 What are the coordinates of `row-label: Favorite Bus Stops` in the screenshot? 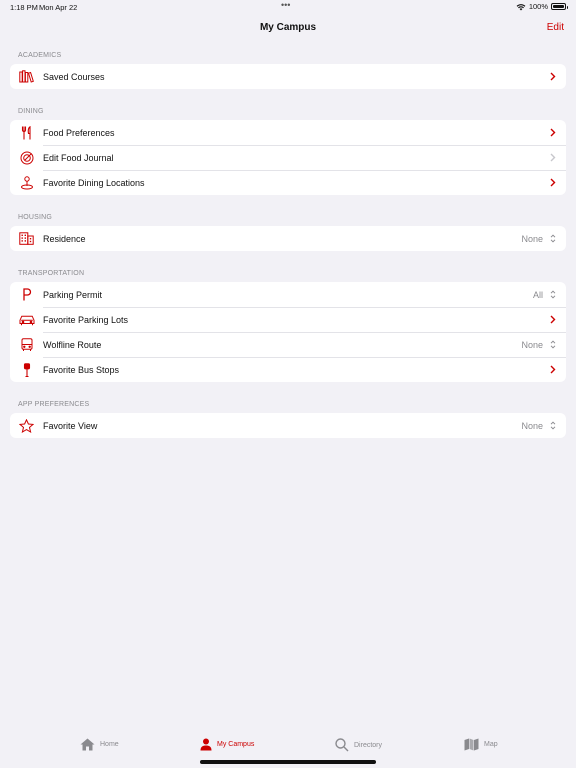 It's located at (81, 369).